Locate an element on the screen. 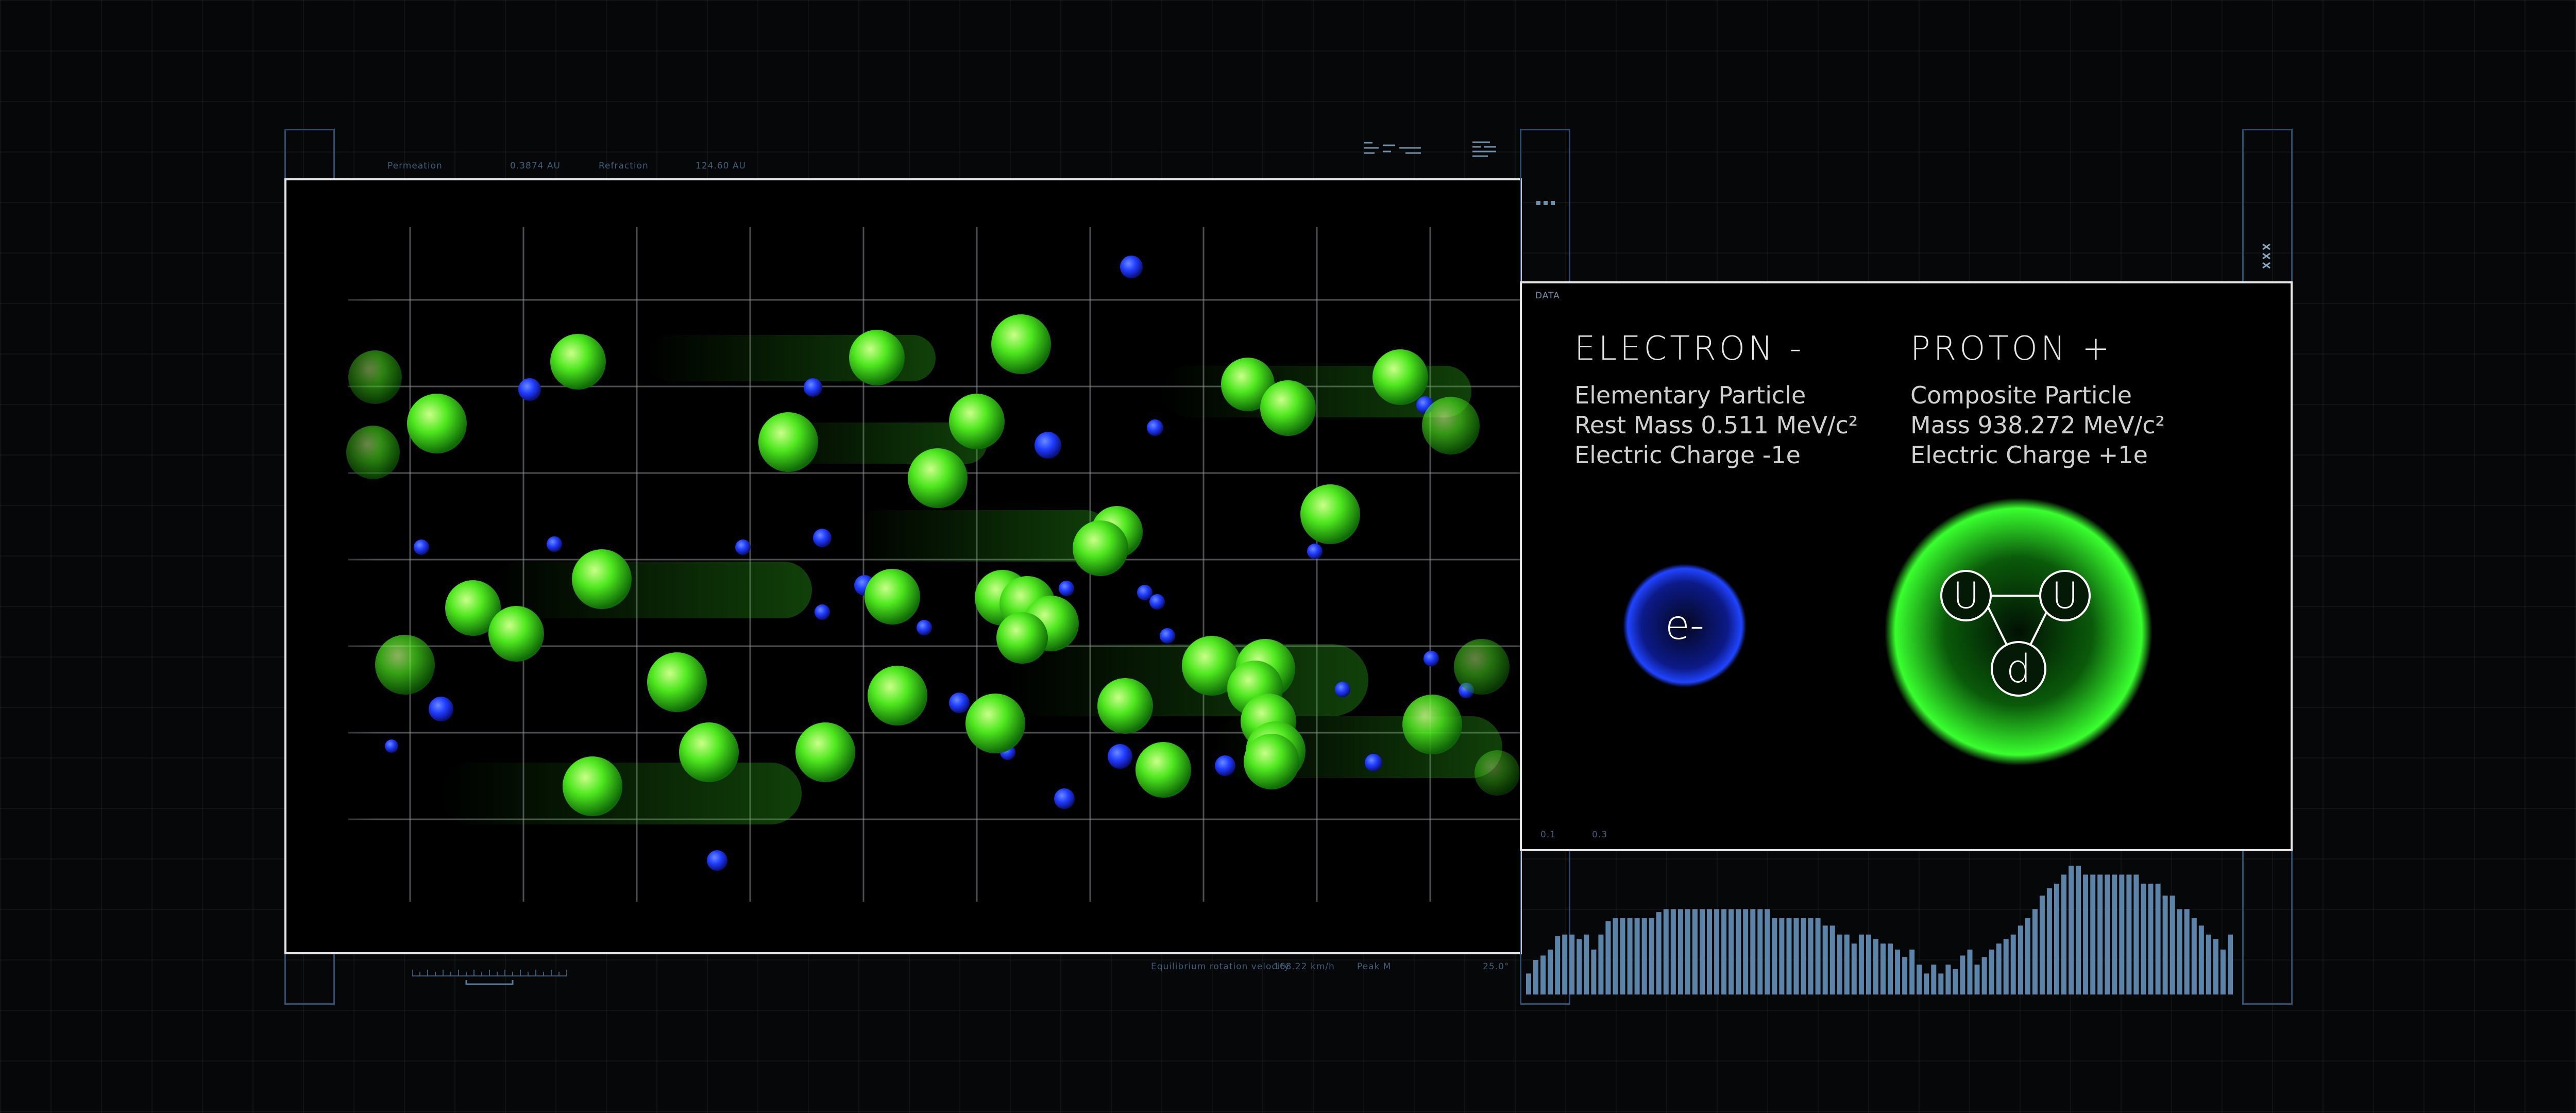 This screenshot has height=1113, width=2576. dots-icon is located at coordinates (1545, 202).